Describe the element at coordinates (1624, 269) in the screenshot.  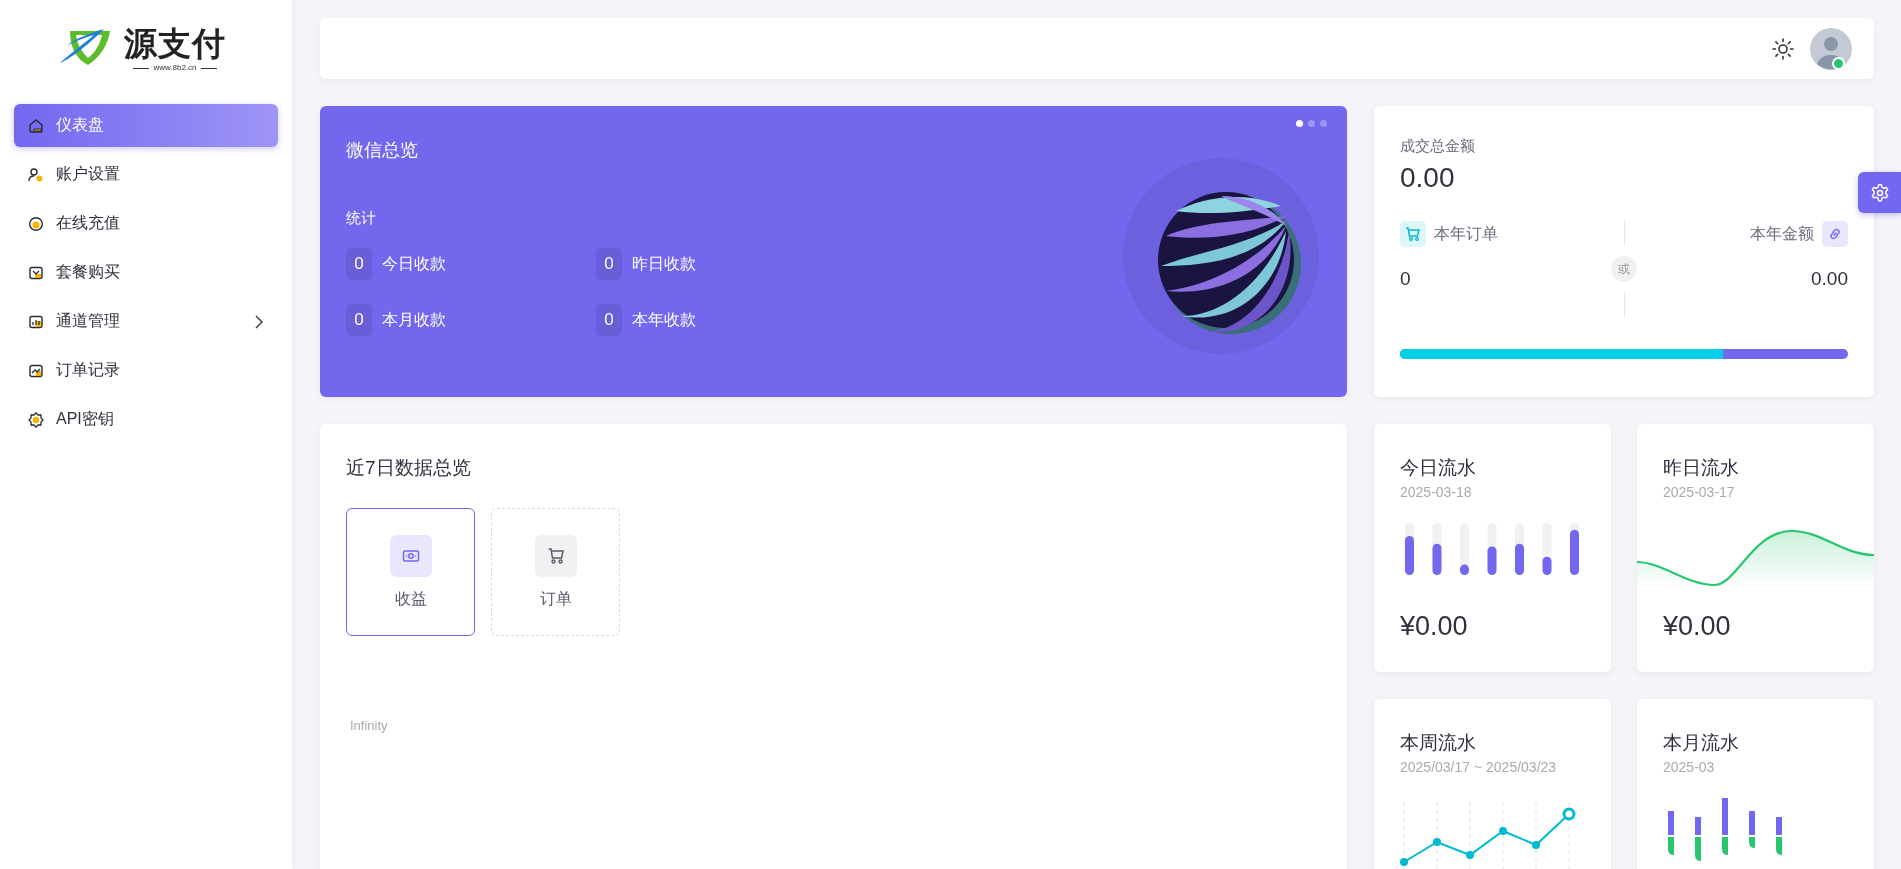
I see `divider-label: 或` at that location.